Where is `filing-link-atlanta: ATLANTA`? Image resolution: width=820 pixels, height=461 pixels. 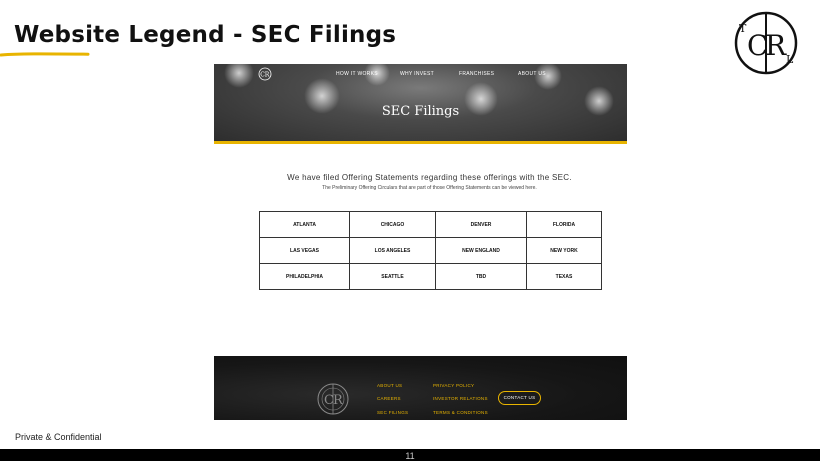
filing-link-atlanta: ATLANTA is located at coordinates (304, 224).